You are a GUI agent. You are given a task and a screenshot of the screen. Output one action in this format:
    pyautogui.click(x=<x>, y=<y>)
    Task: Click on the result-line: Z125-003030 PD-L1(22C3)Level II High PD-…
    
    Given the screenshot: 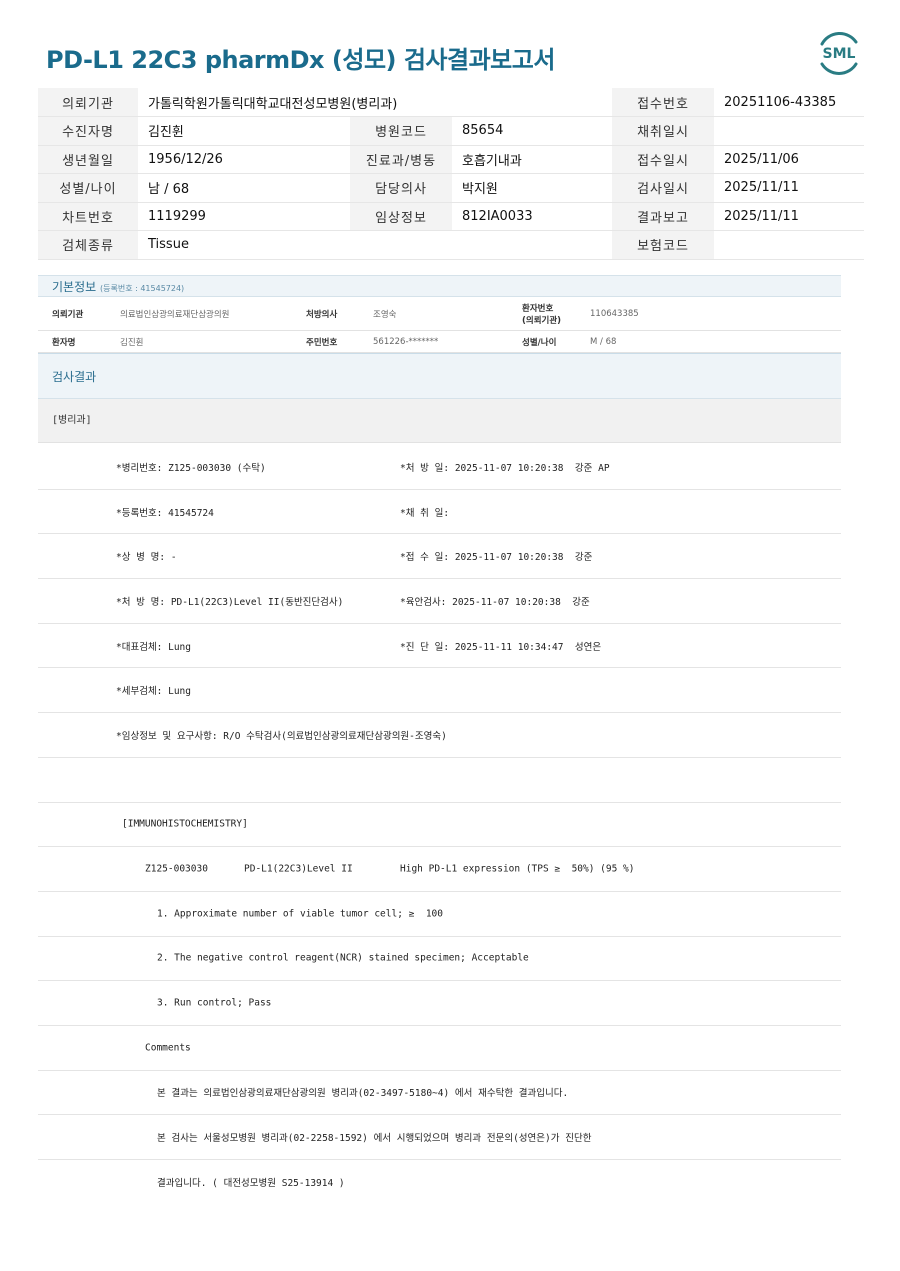 What is the action you would take?
    pyautogui.click(x=439, y=869)
    